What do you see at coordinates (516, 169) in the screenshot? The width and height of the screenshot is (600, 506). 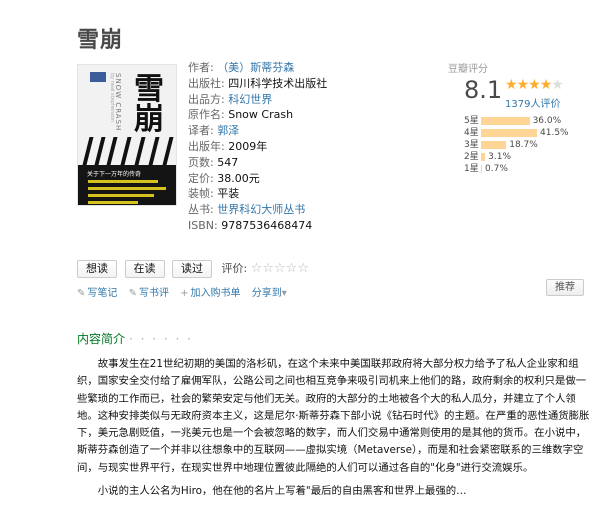 I see `rating-dist-row: 1星 0.7%` at bounding box center [516, 169].